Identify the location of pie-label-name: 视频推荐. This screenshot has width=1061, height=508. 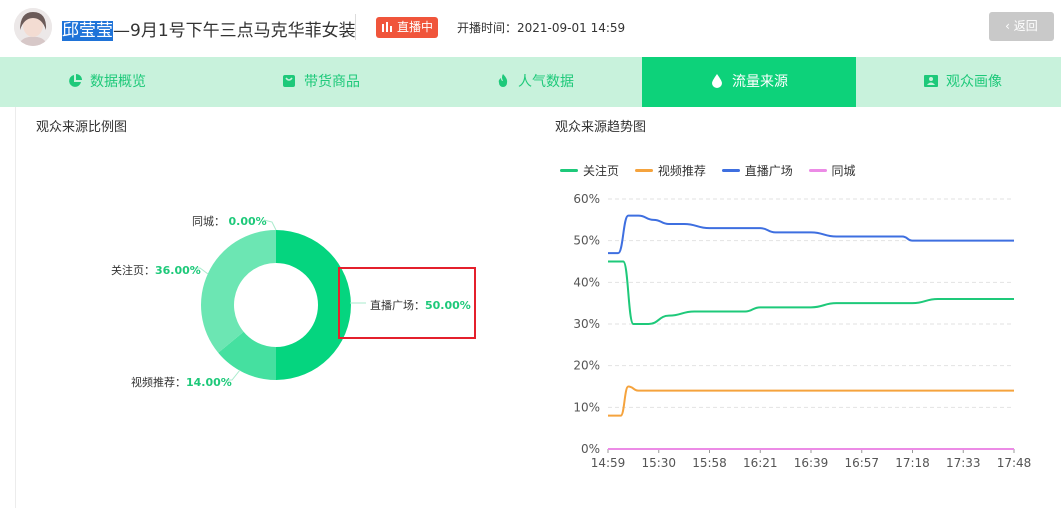
(153, 382).